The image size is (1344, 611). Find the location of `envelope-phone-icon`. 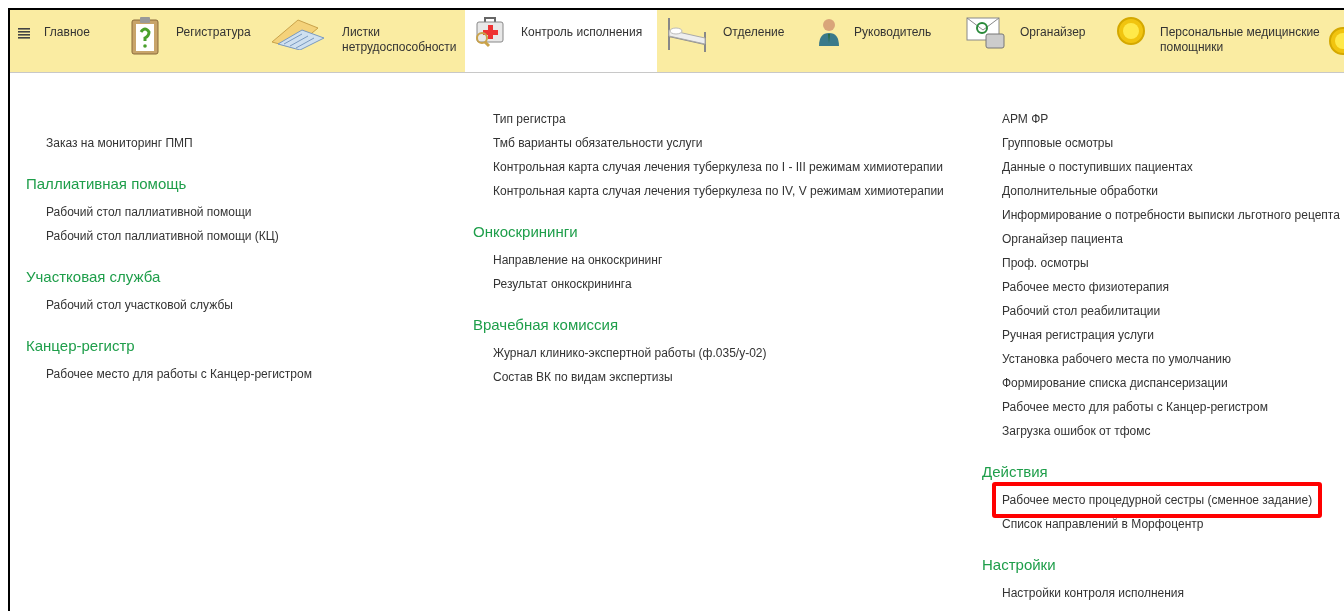

envelope-phone-icon is located at coordinates (986, 33).